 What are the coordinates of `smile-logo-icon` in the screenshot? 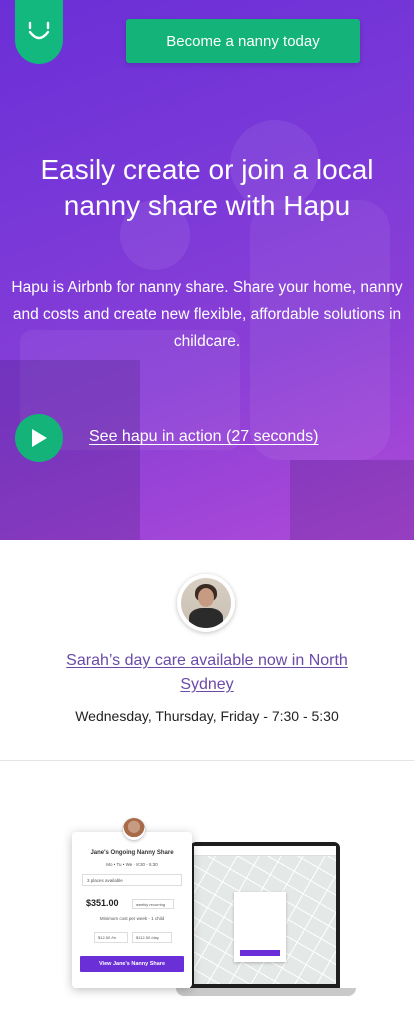 It's located at (39, 30).